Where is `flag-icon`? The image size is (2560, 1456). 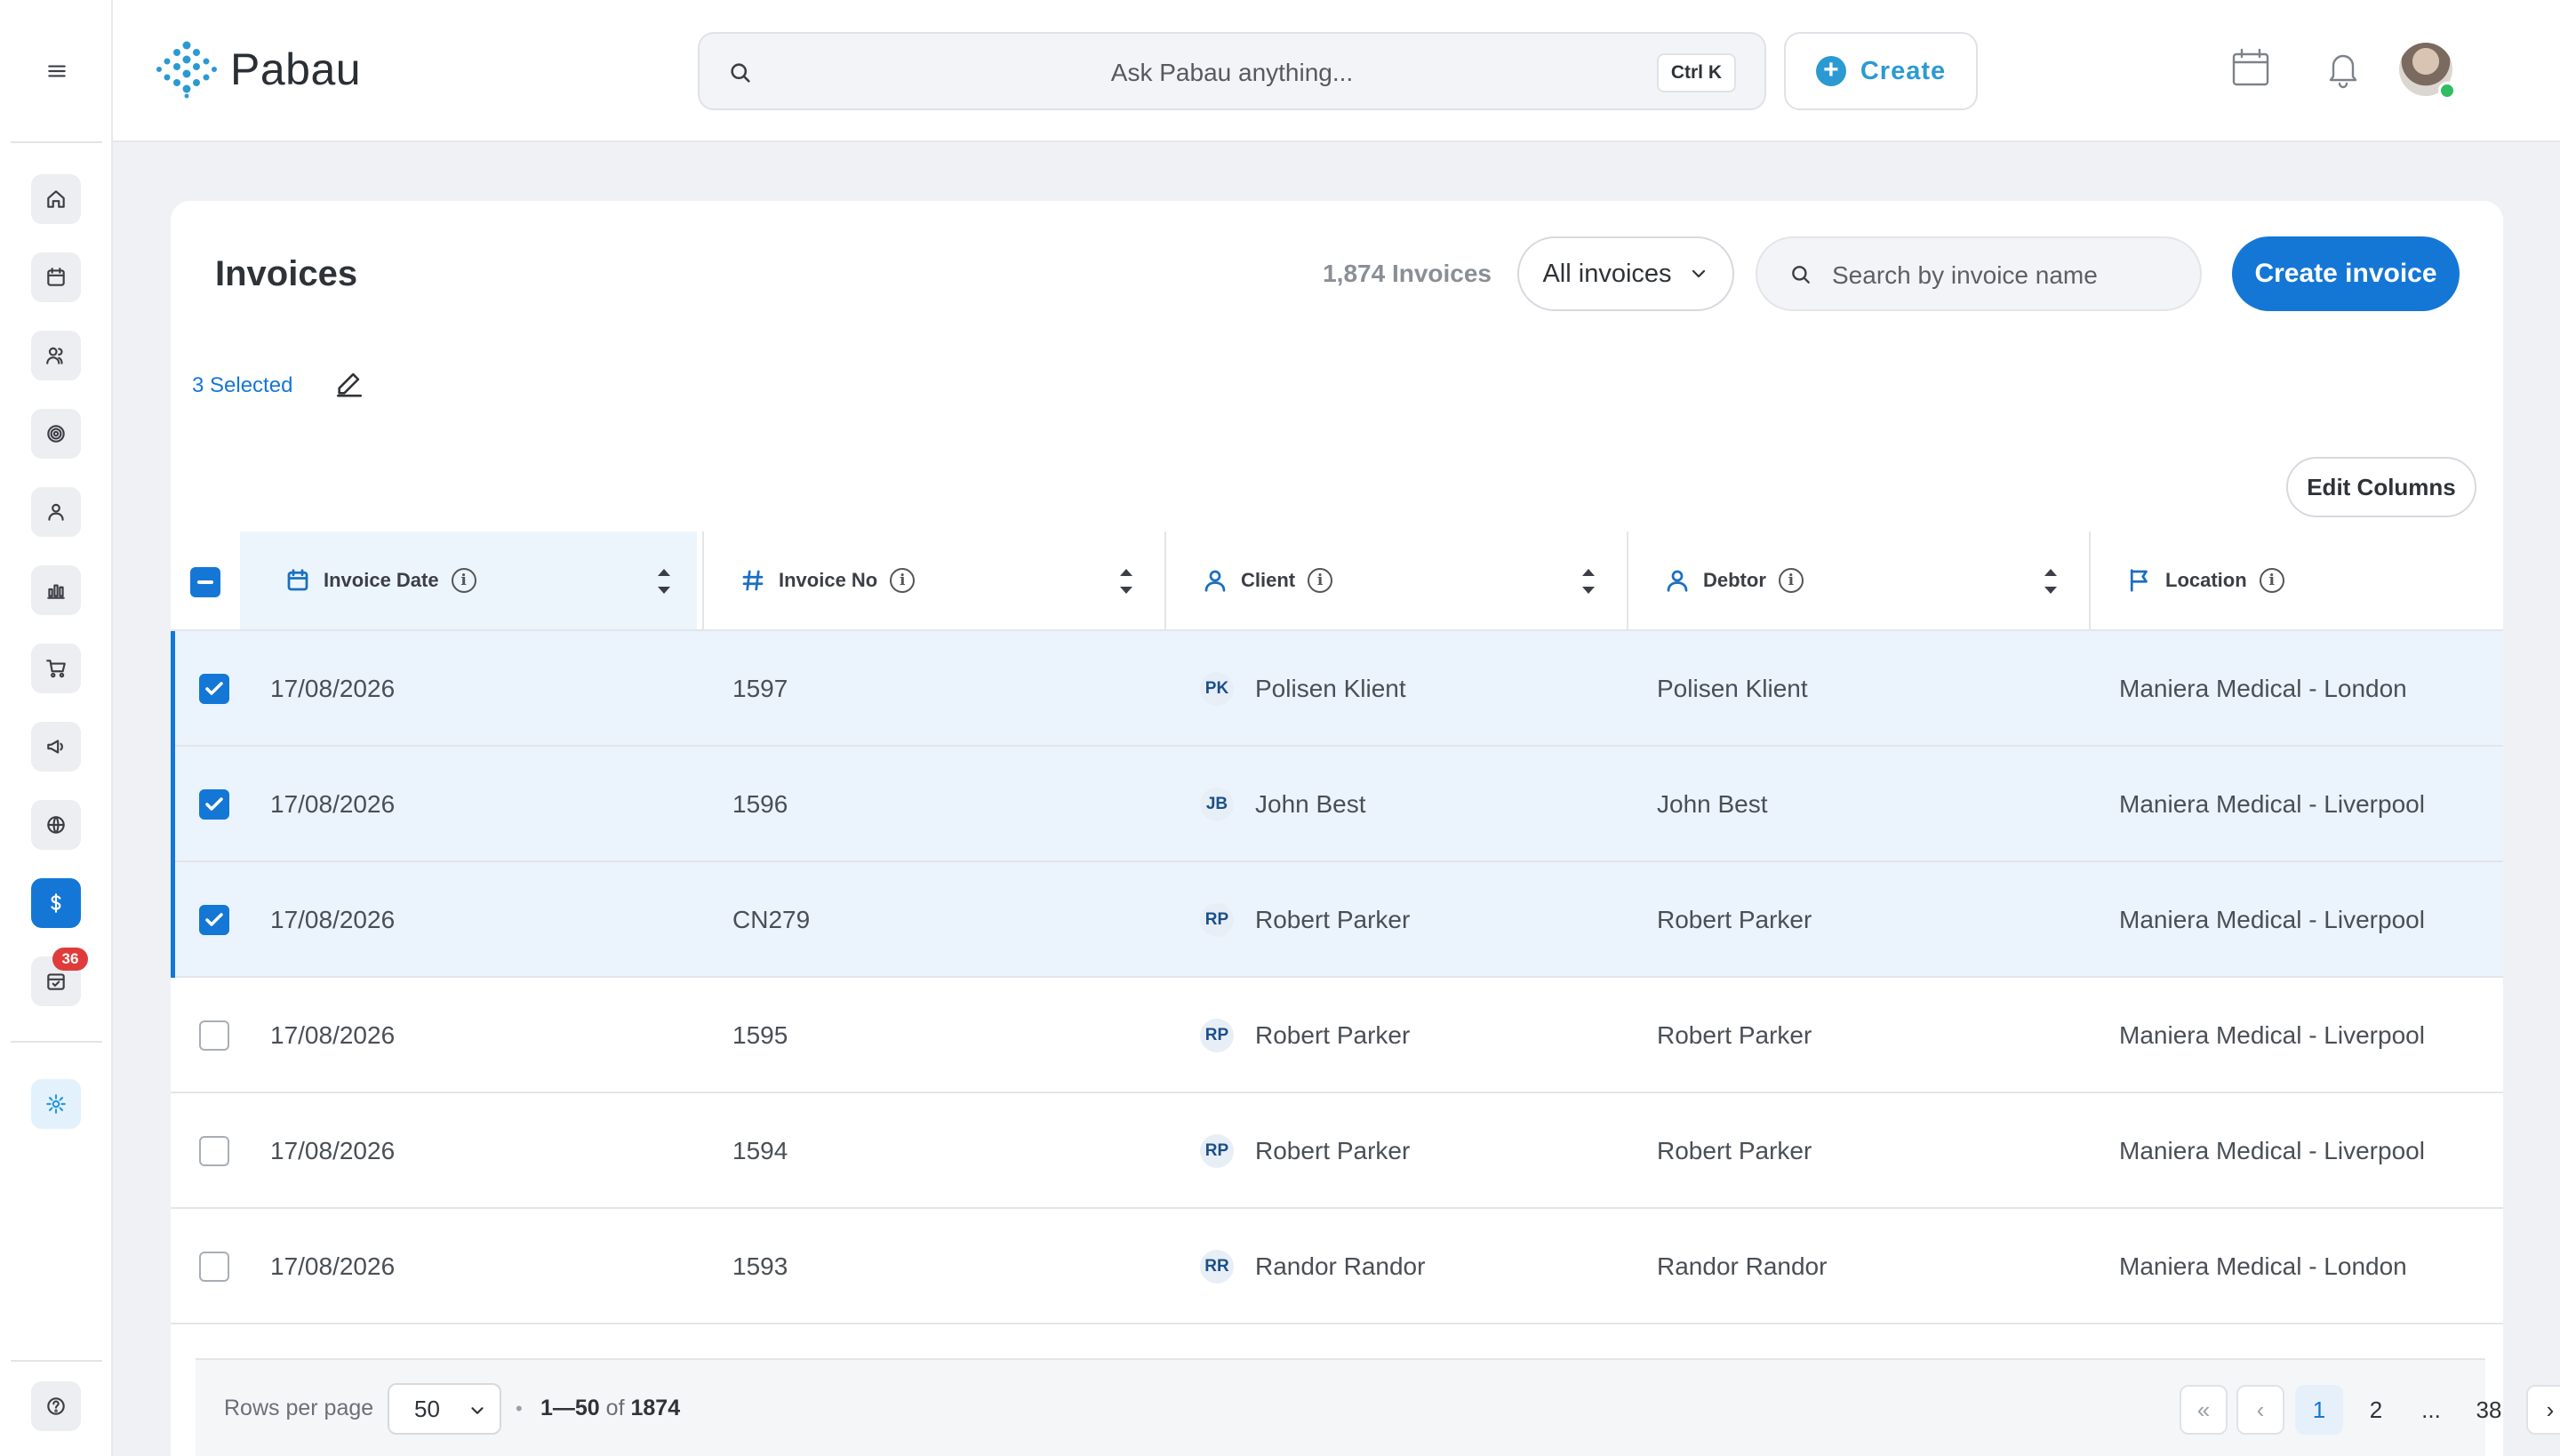
flag-icon is located at coordinates (2139, 580).